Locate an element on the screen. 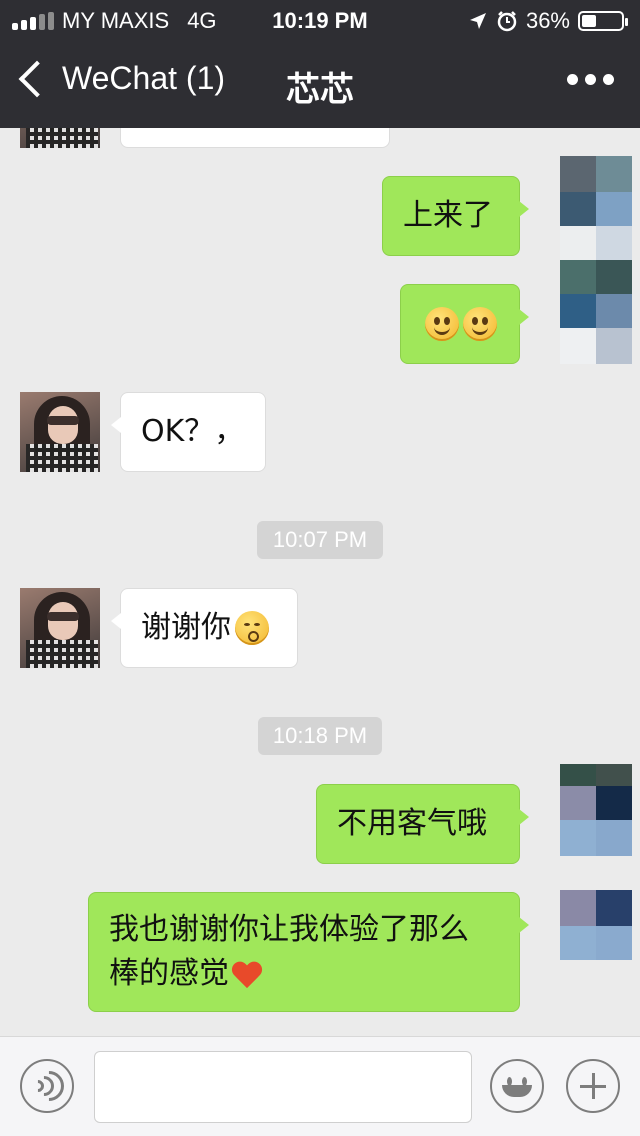 The width and height of the screenshot is (640, 1136). battery-icon is located at coordinates (603, 21).